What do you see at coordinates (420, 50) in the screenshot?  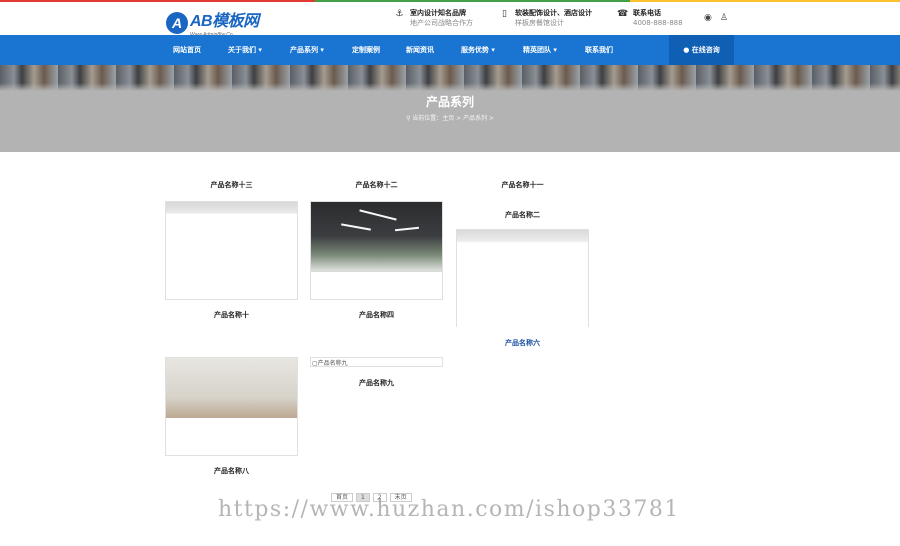 I see `nav-item-news: 新闻资讯` at bounding box center [420, 50].